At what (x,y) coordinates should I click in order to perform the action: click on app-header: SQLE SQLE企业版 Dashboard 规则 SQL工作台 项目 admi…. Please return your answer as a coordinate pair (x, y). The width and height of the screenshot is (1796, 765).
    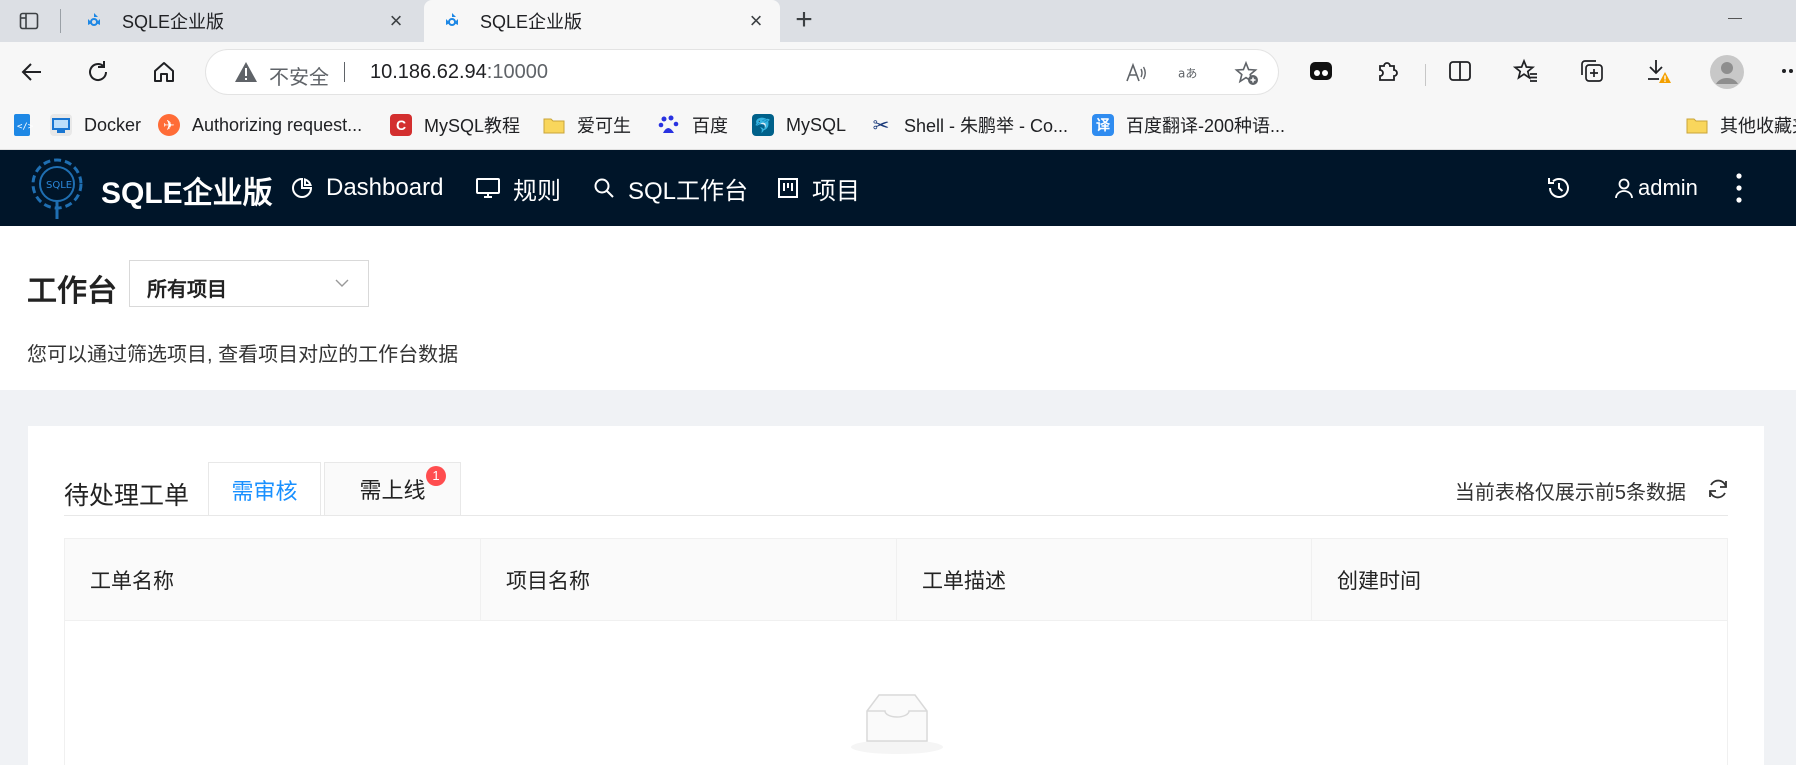
    Looking at the image, I should click on (898, 188).